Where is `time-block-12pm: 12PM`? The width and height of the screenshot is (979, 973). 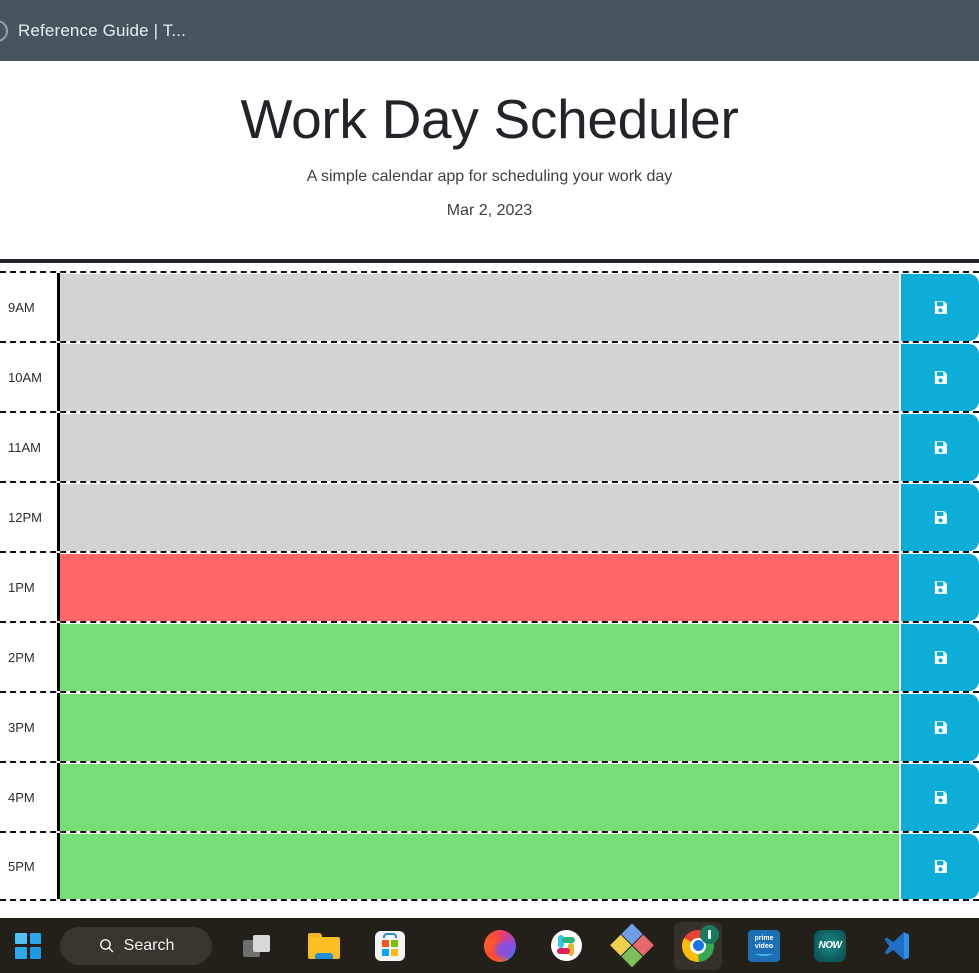
time-block-12pm: 12PM is located at coordinates (489, 516).